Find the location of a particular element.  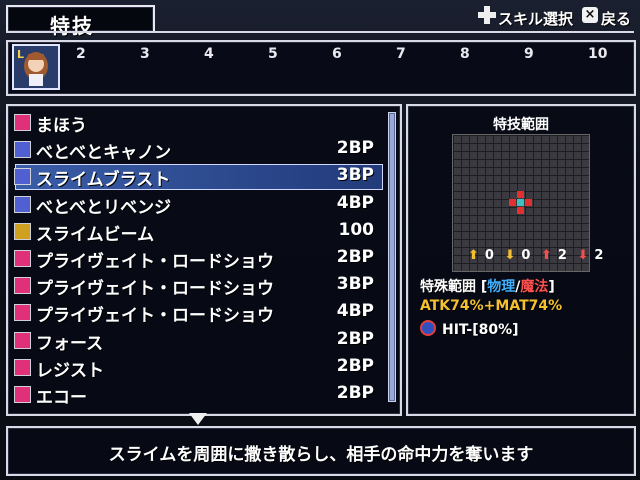

skill-row: プライヴェイト・ロードショウ 2BP is located at coordinates (194, 259).